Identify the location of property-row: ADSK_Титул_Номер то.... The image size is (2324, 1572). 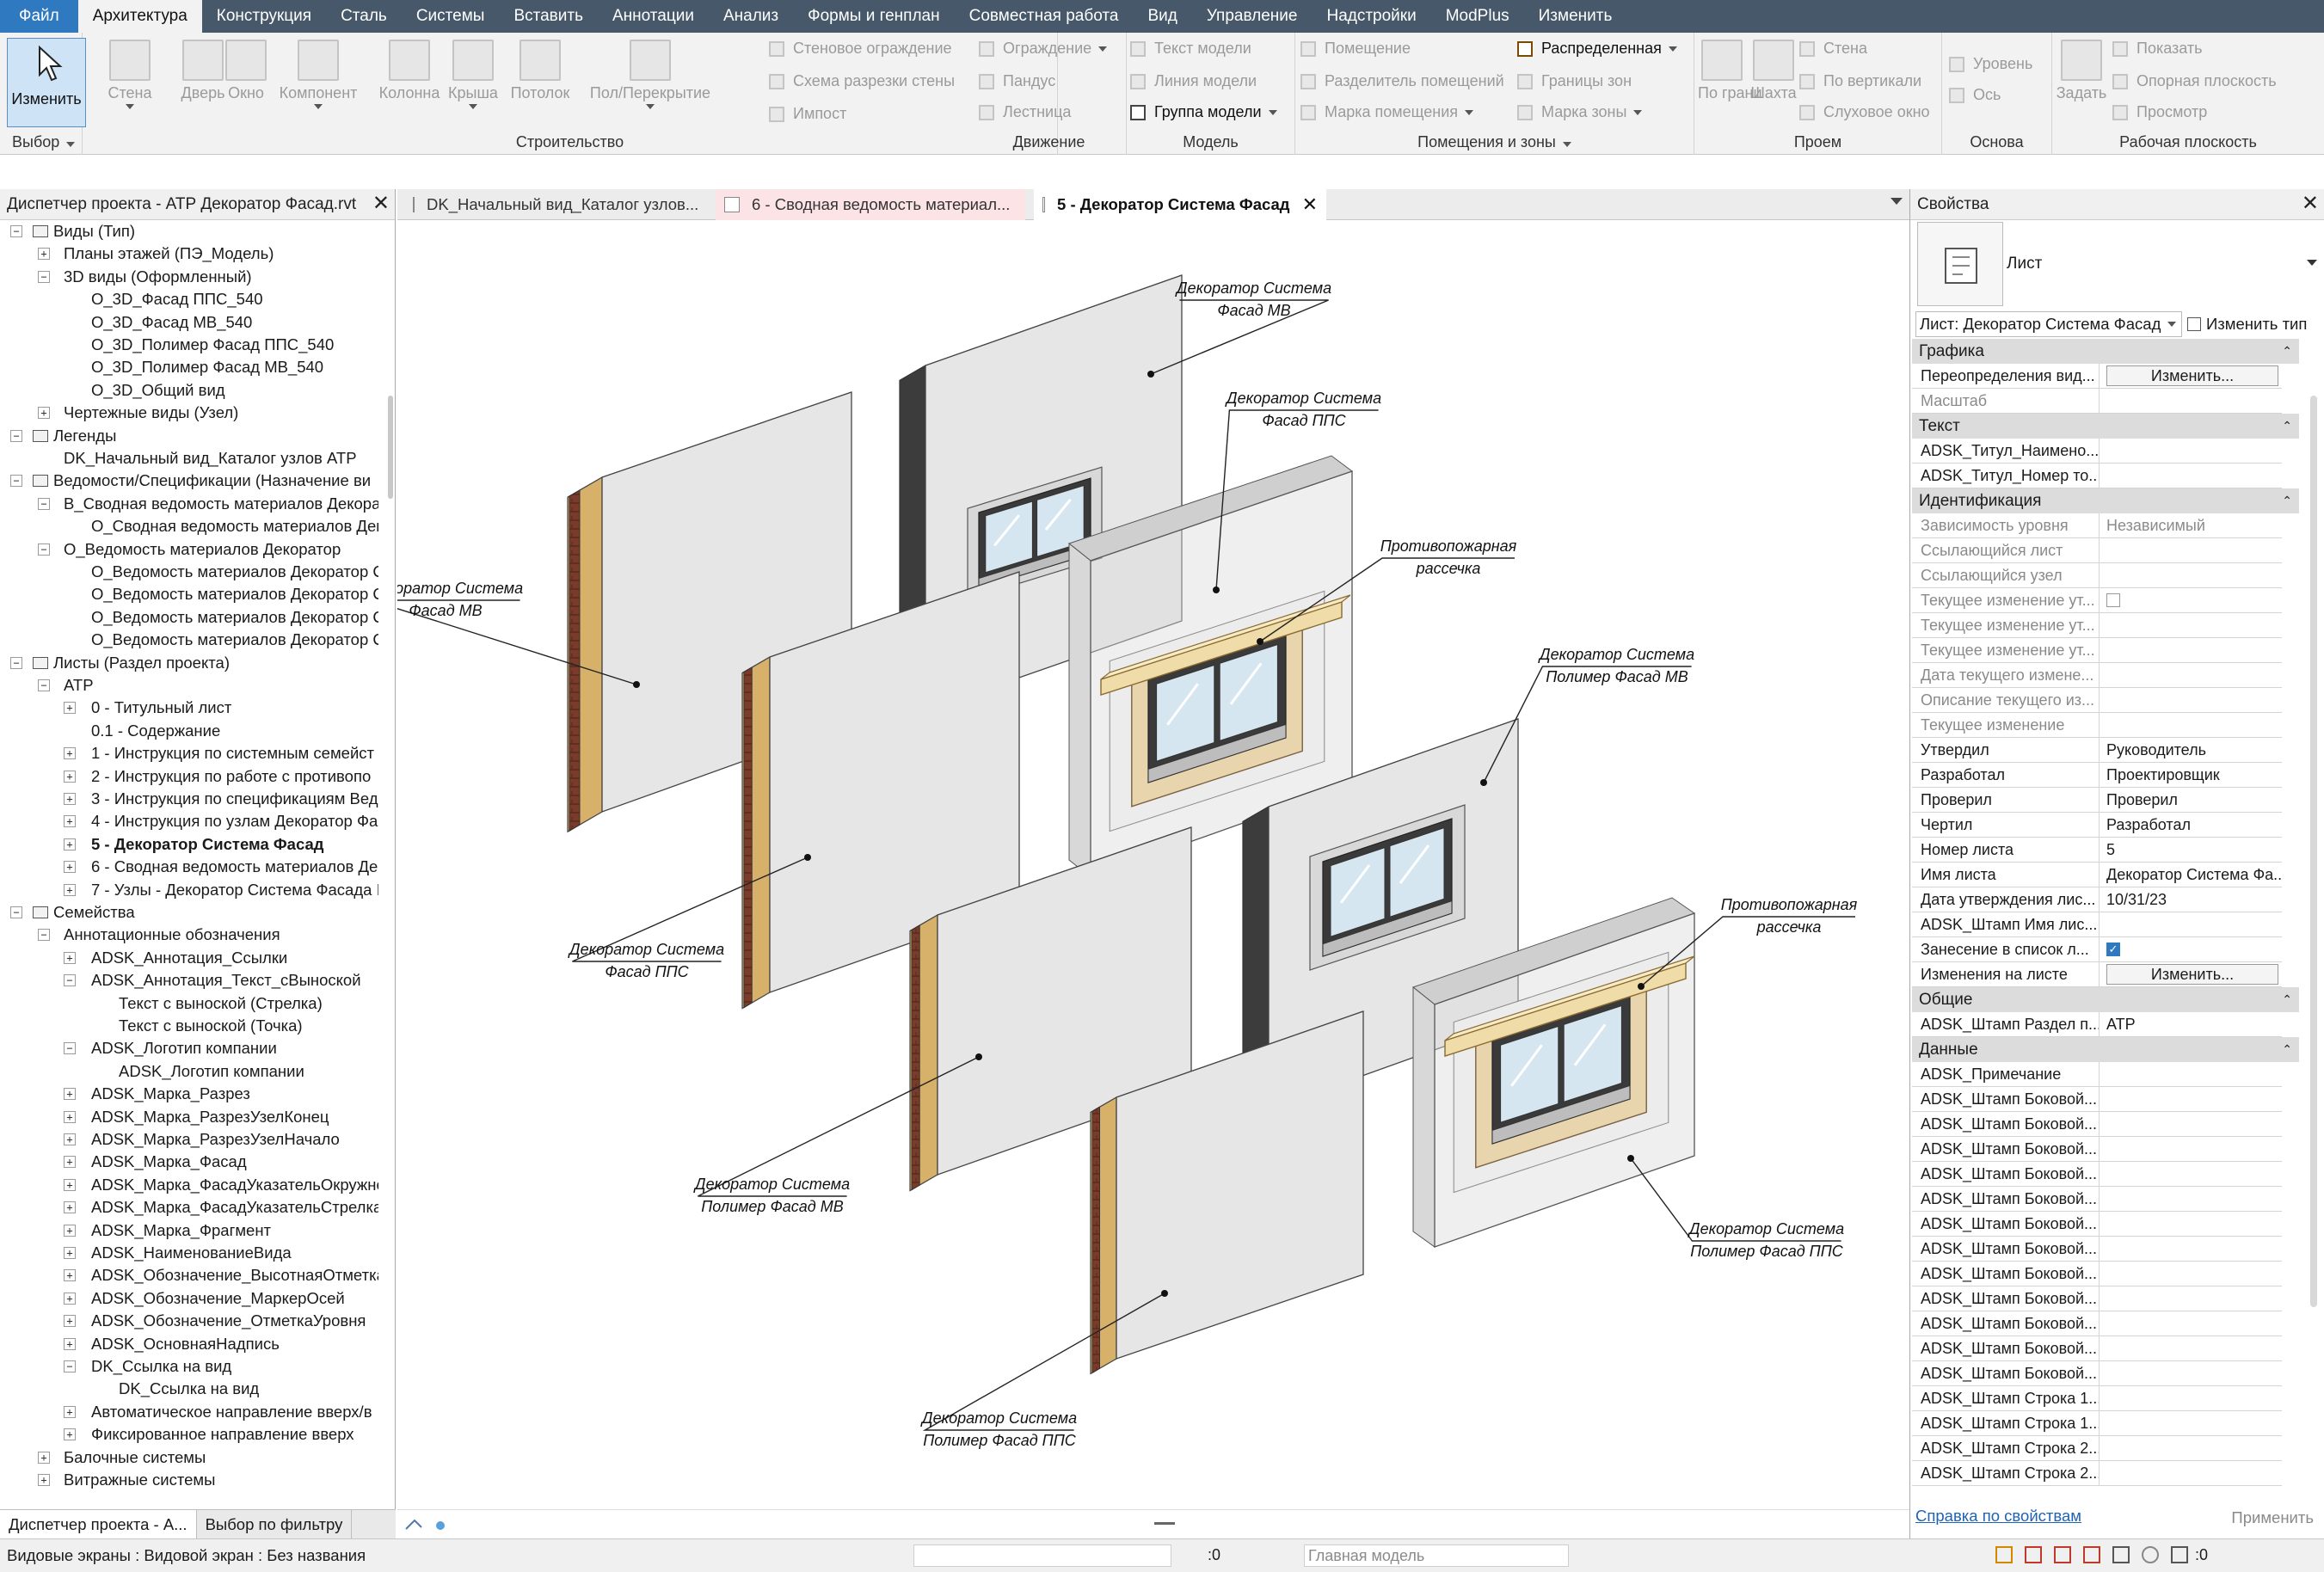
(2097, 476).